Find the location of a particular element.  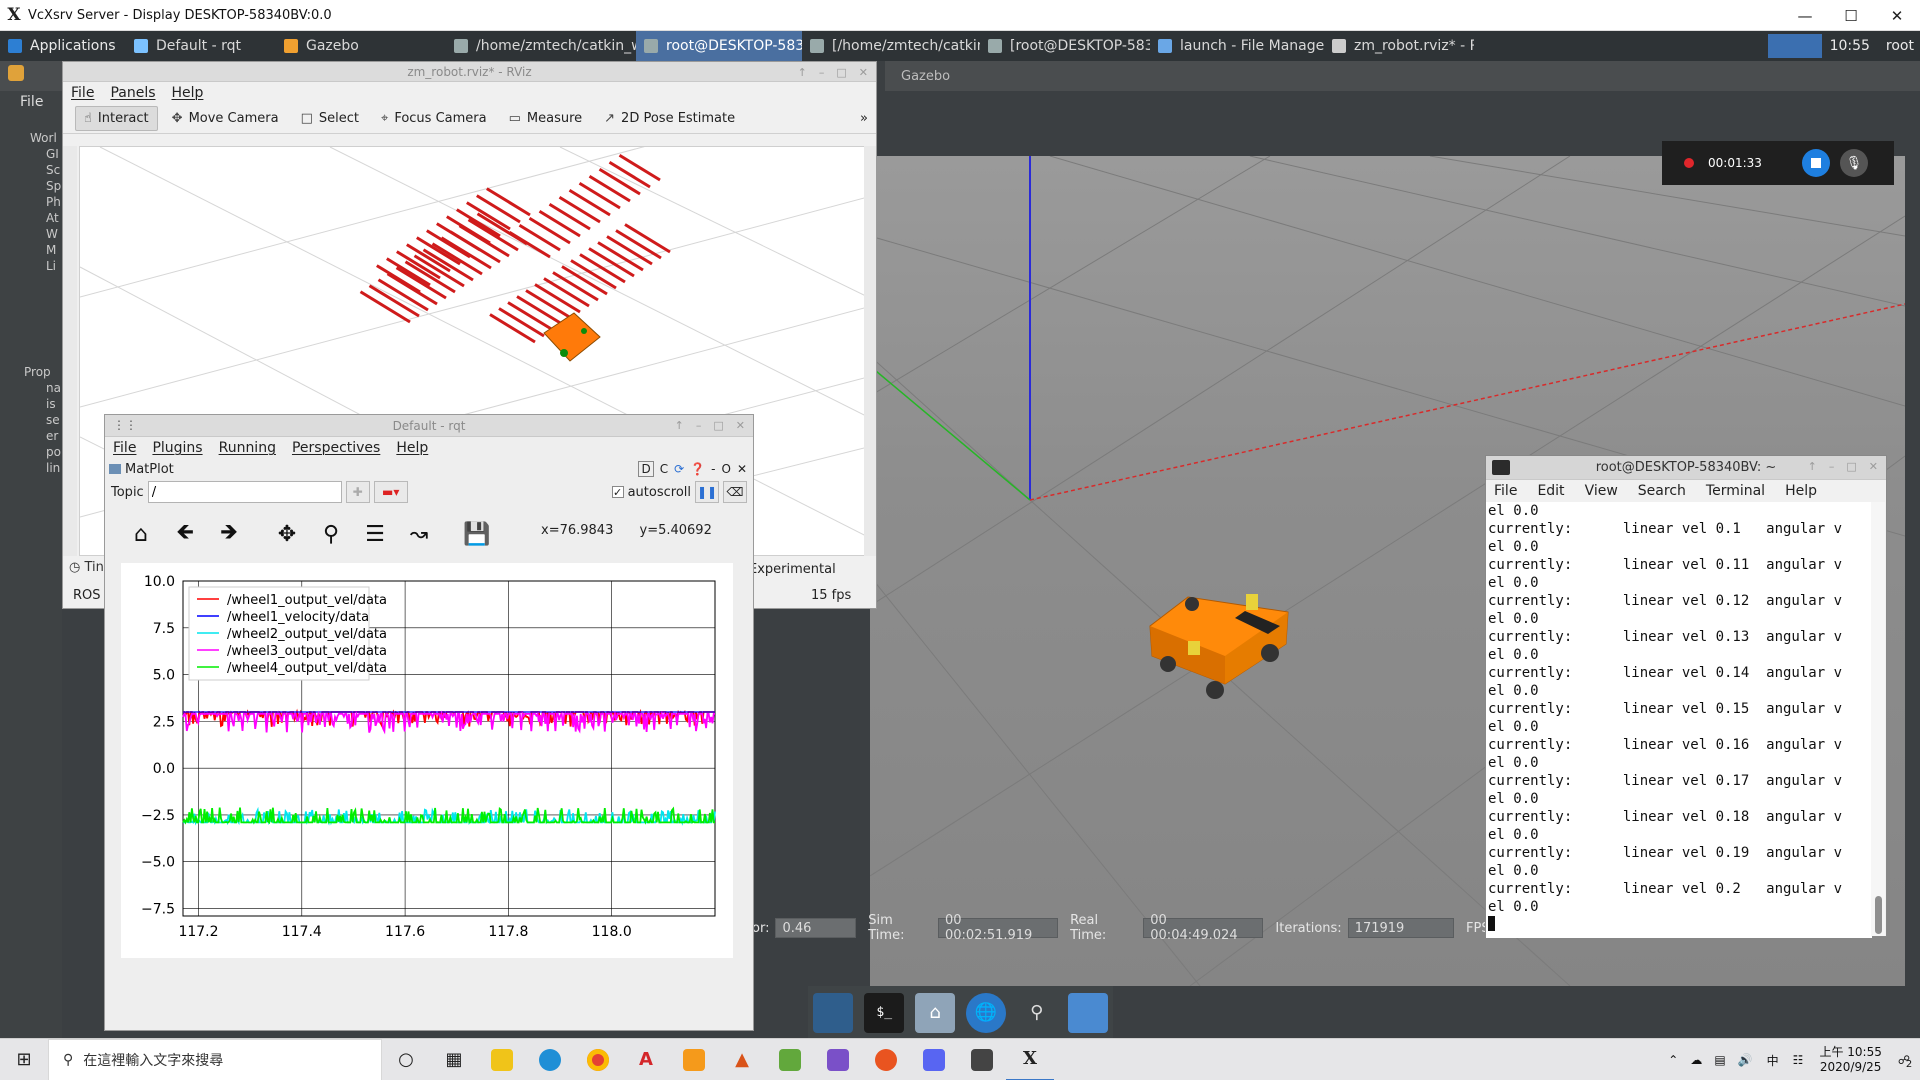

gazebo-robot is located at coordinates (1219, 646).